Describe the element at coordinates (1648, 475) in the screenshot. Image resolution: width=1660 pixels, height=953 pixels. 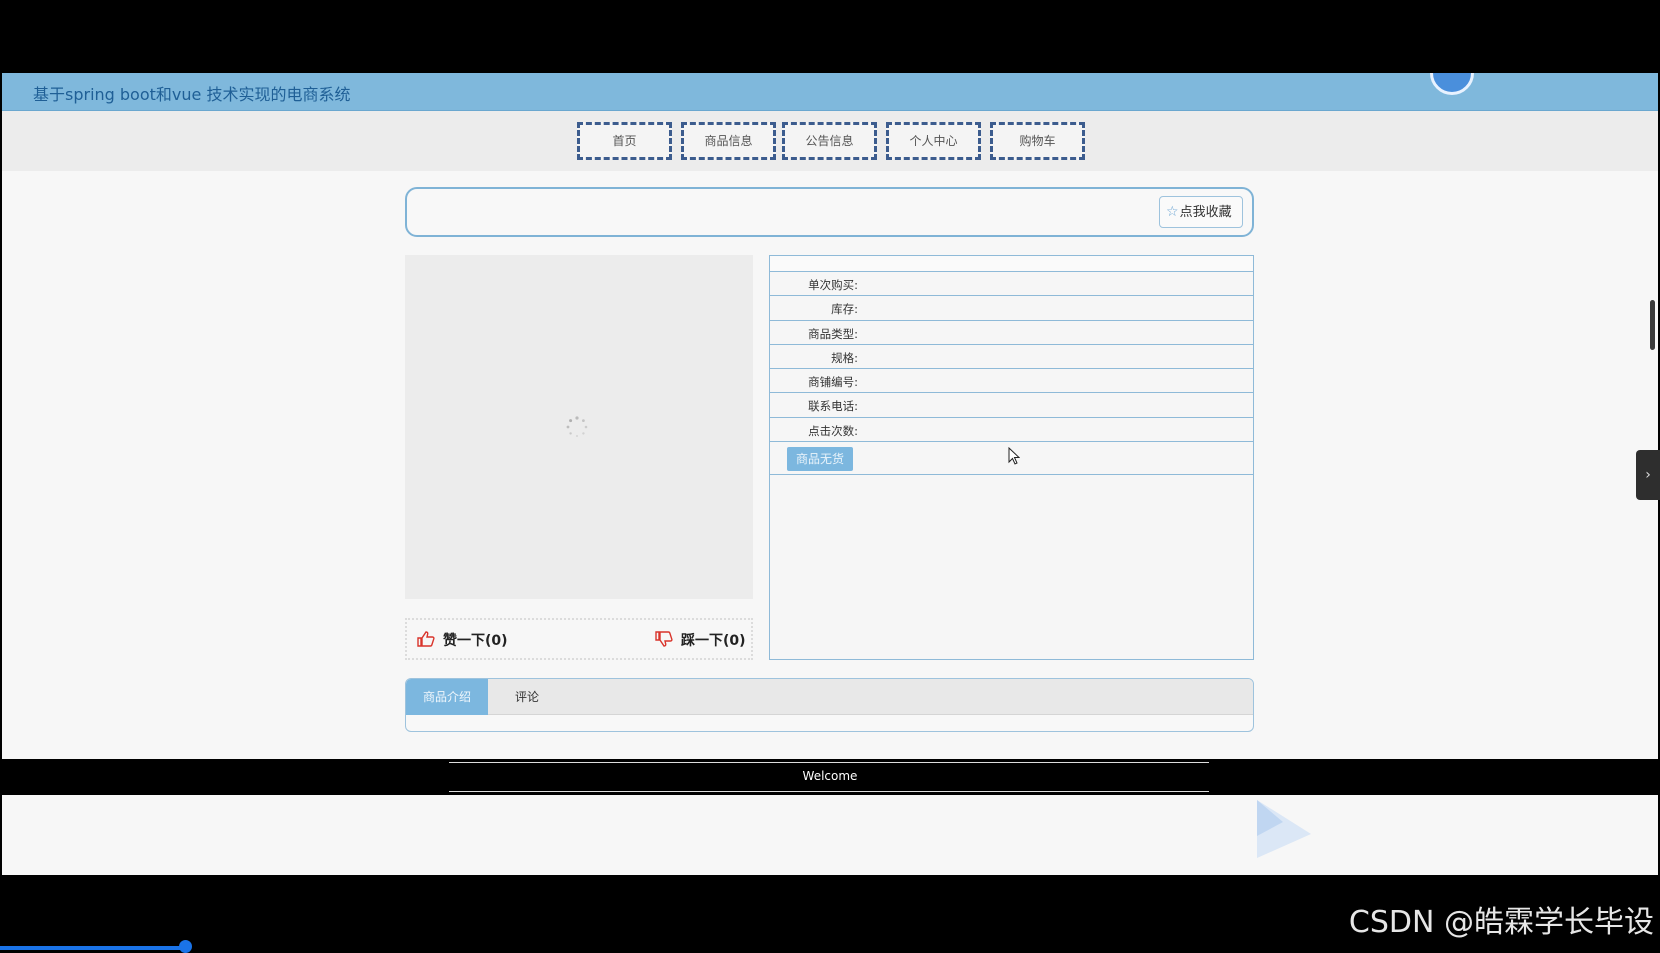
I see `side-expand-icon: ›` at that location.